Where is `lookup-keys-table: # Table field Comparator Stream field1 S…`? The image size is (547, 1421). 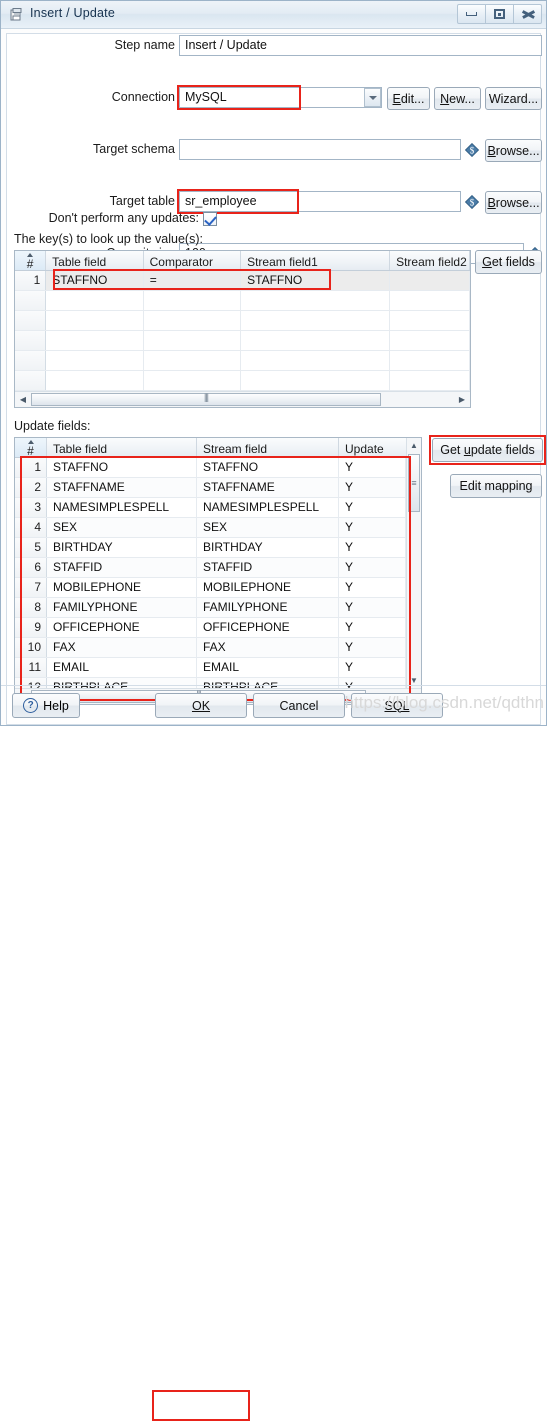
lookup-keys-table: # Table field Comparator Stream field1 S… is located at coordinates (242, 329).